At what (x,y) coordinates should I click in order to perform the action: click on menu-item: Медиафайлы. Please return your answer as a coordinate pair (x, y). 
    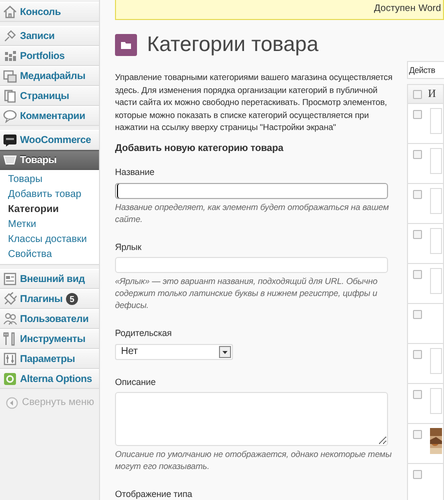
    Looking at the image, I should click on (49, 76).